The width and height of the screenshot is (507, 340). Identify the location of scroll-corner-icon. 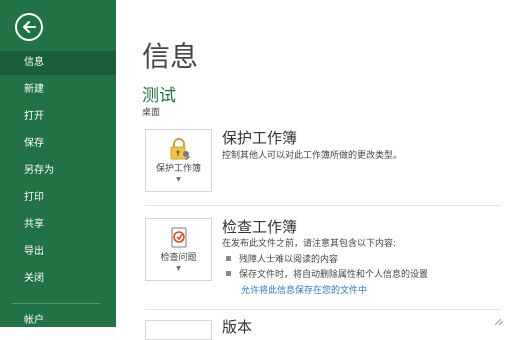
(499, 322).